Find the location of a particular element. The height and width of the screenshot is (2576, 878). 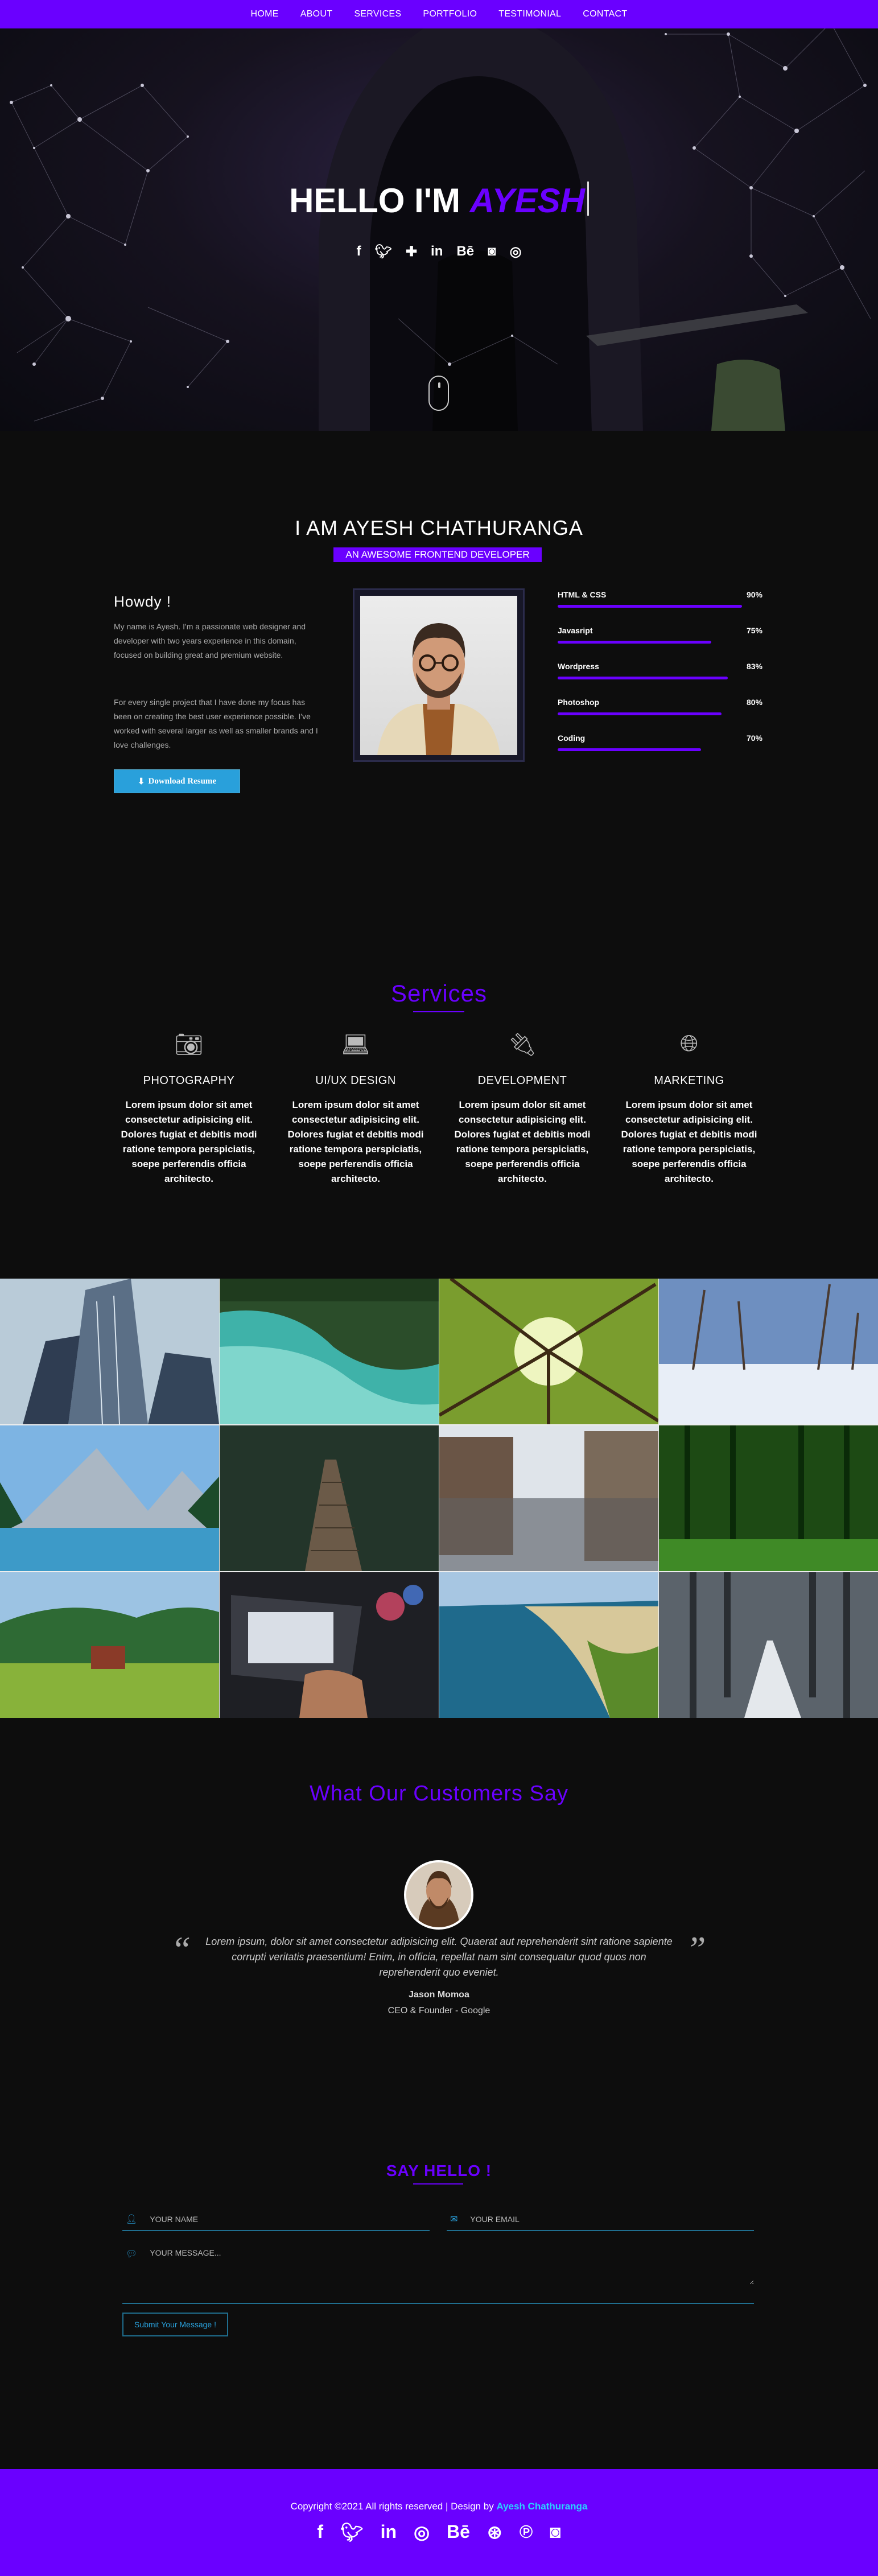

hero-greeting: HELLO I'M is located at coordinates (374, 201).